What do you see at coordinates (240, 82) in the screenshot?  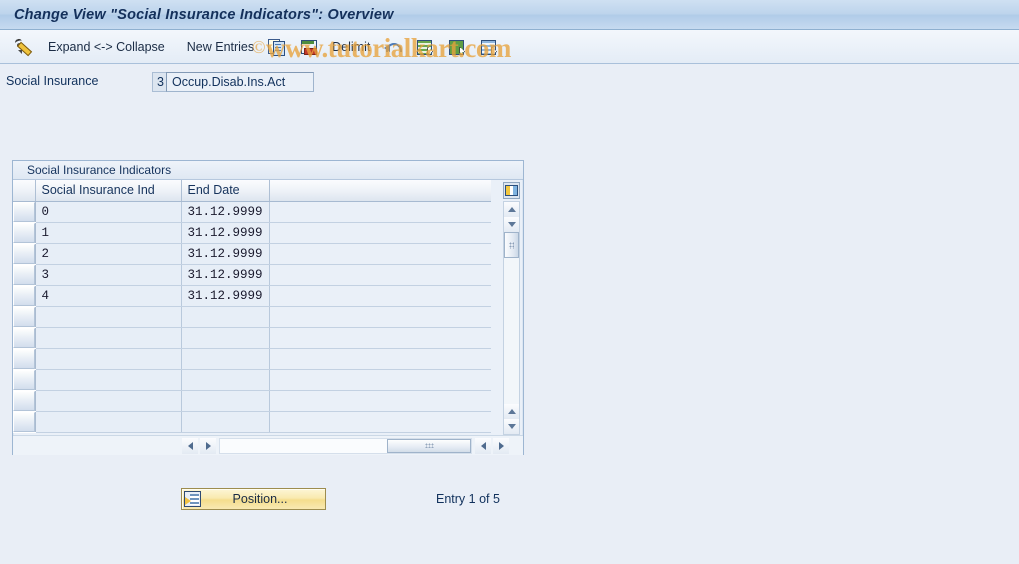 I see `social-insurance-input: Occup.Disab.Ins.Act` at bounding box center [240, 82].